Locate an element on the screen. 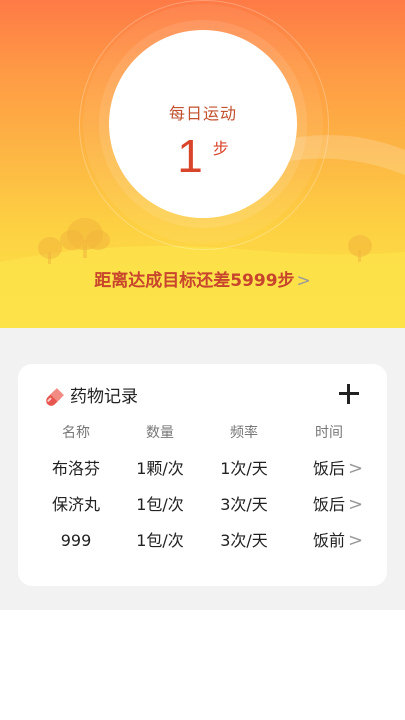 Image resolution: width=405 pixels, height=720 pixels. step-count-value: 1 is located at coordinates (190, 156).